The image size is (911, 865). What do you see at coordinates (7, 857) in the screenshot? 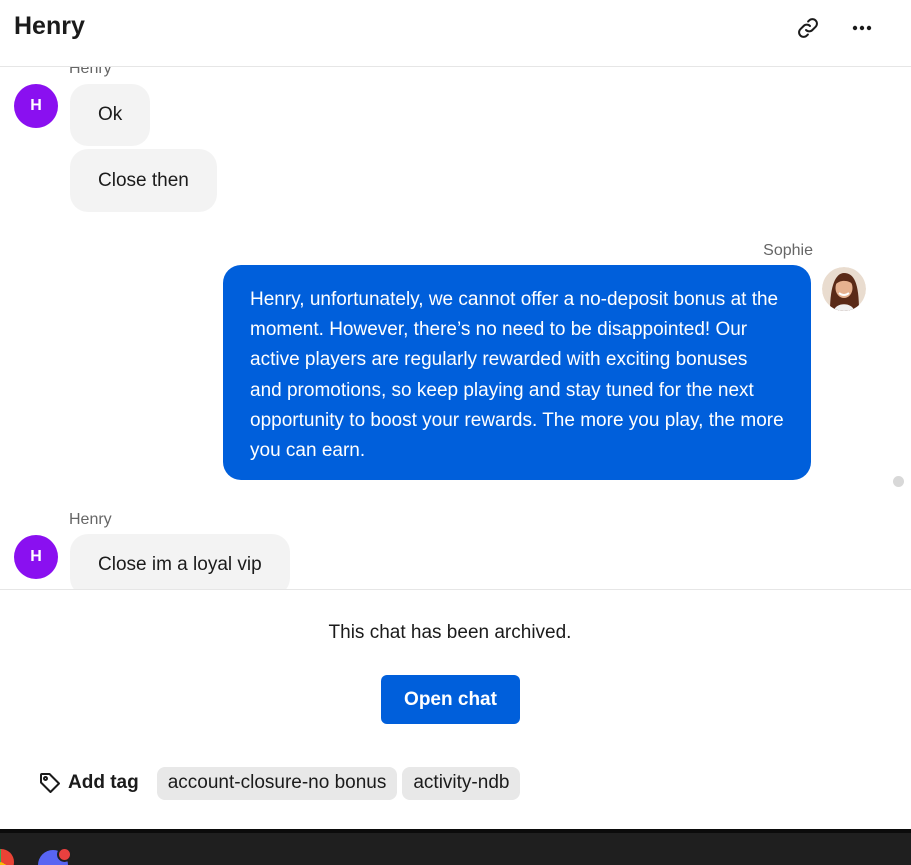
I see `browser-app-icon` at bounding box center [7, 857].